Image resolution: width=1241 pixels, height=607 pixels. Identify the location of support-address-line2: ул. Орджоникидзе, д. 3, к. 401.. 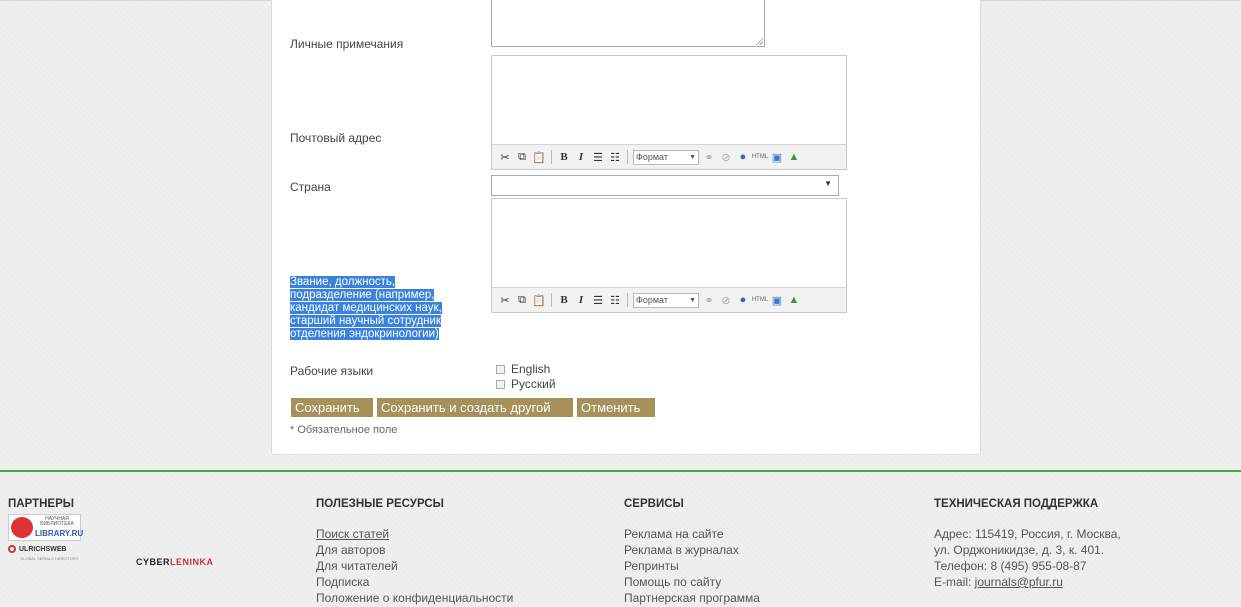
(1019, 550).